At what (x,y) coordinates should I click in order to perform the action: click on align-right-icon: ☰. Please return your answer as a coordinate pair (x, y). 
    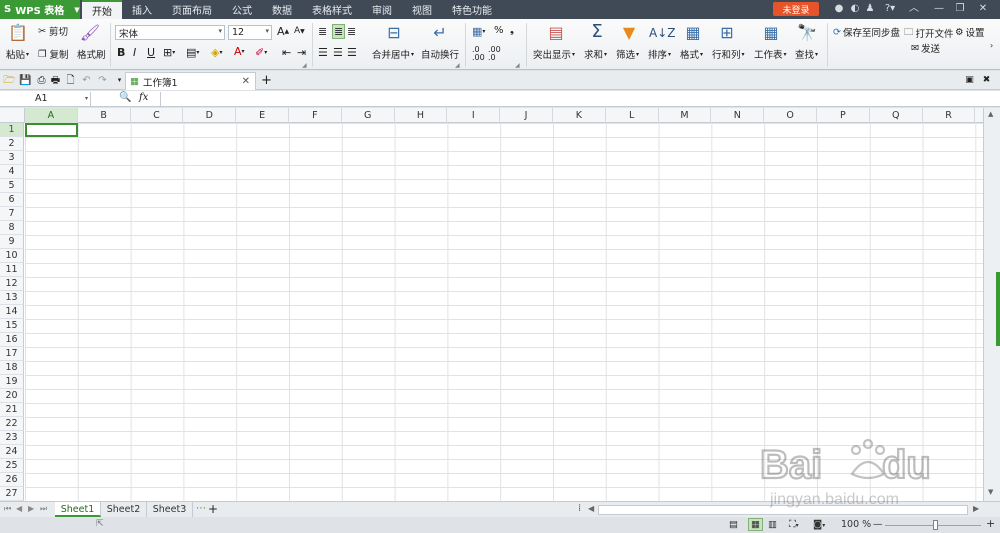
    Looking at the image, I should click on (352, 52).